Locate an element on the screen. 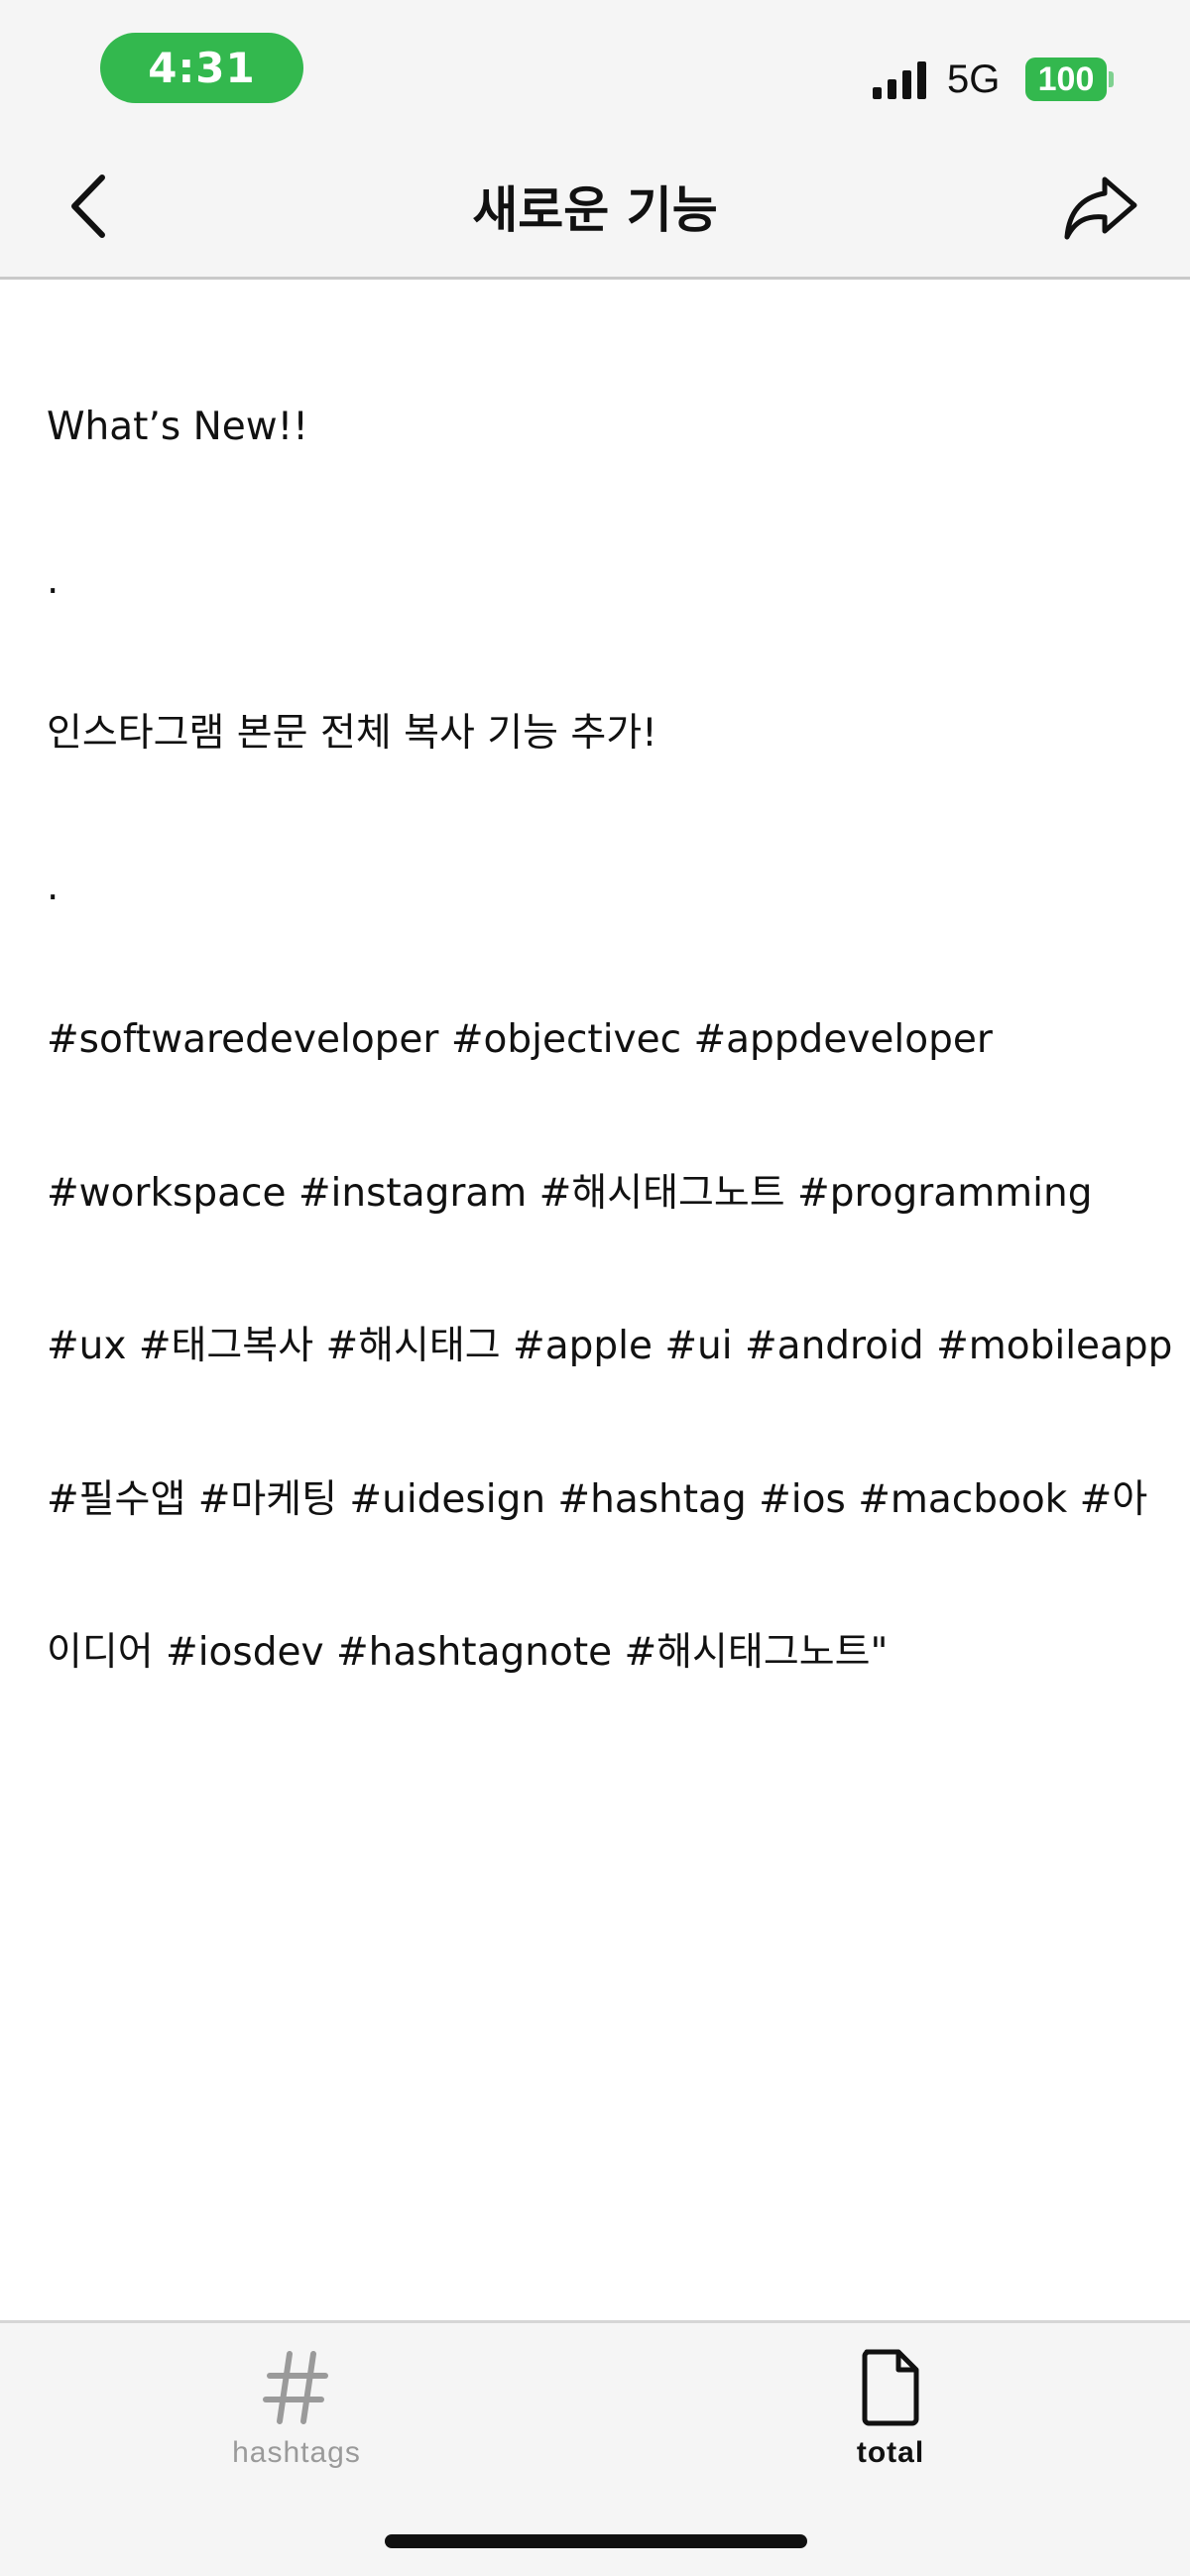  navigation-bar: 새로운 기능 is located at coordinates (595, 209).